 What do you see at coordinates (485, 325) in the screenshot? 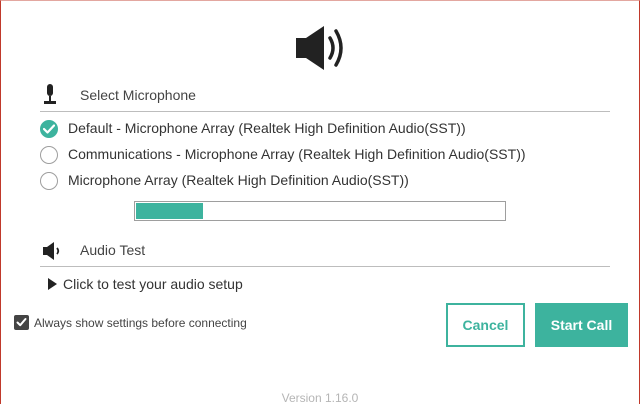
I see `cancel-button: Cancel` at bounding box center [485, 325].